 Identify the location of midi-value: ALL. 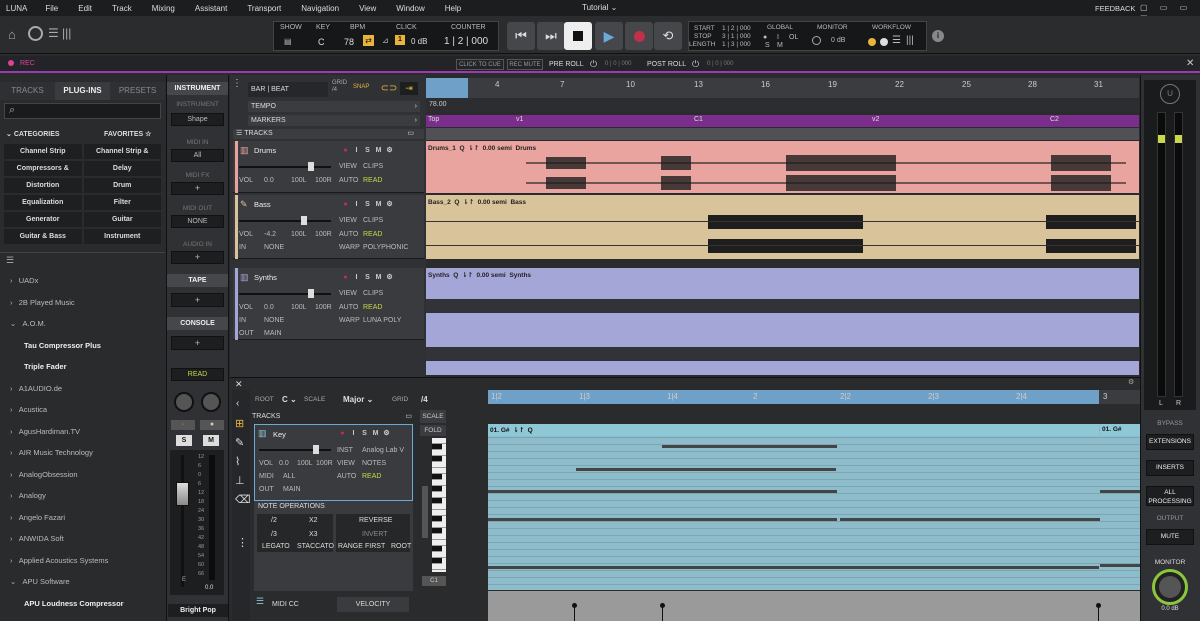
(289, 476).